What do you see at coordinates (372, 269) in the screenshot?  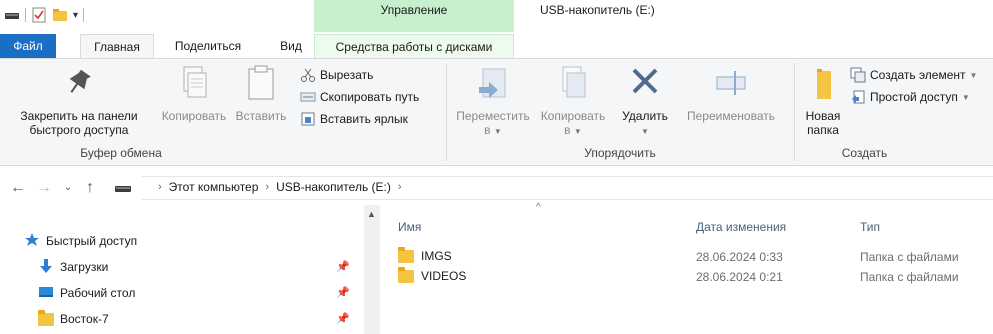 I see `navigation-scrollbar: ▲` at bounding box center [372, 269].